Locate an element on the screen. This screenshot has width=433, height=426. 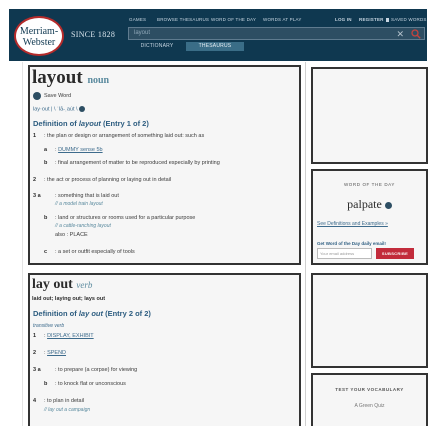
sense-text: : DUMMY sense 5b is located at coordinates (79, 150).